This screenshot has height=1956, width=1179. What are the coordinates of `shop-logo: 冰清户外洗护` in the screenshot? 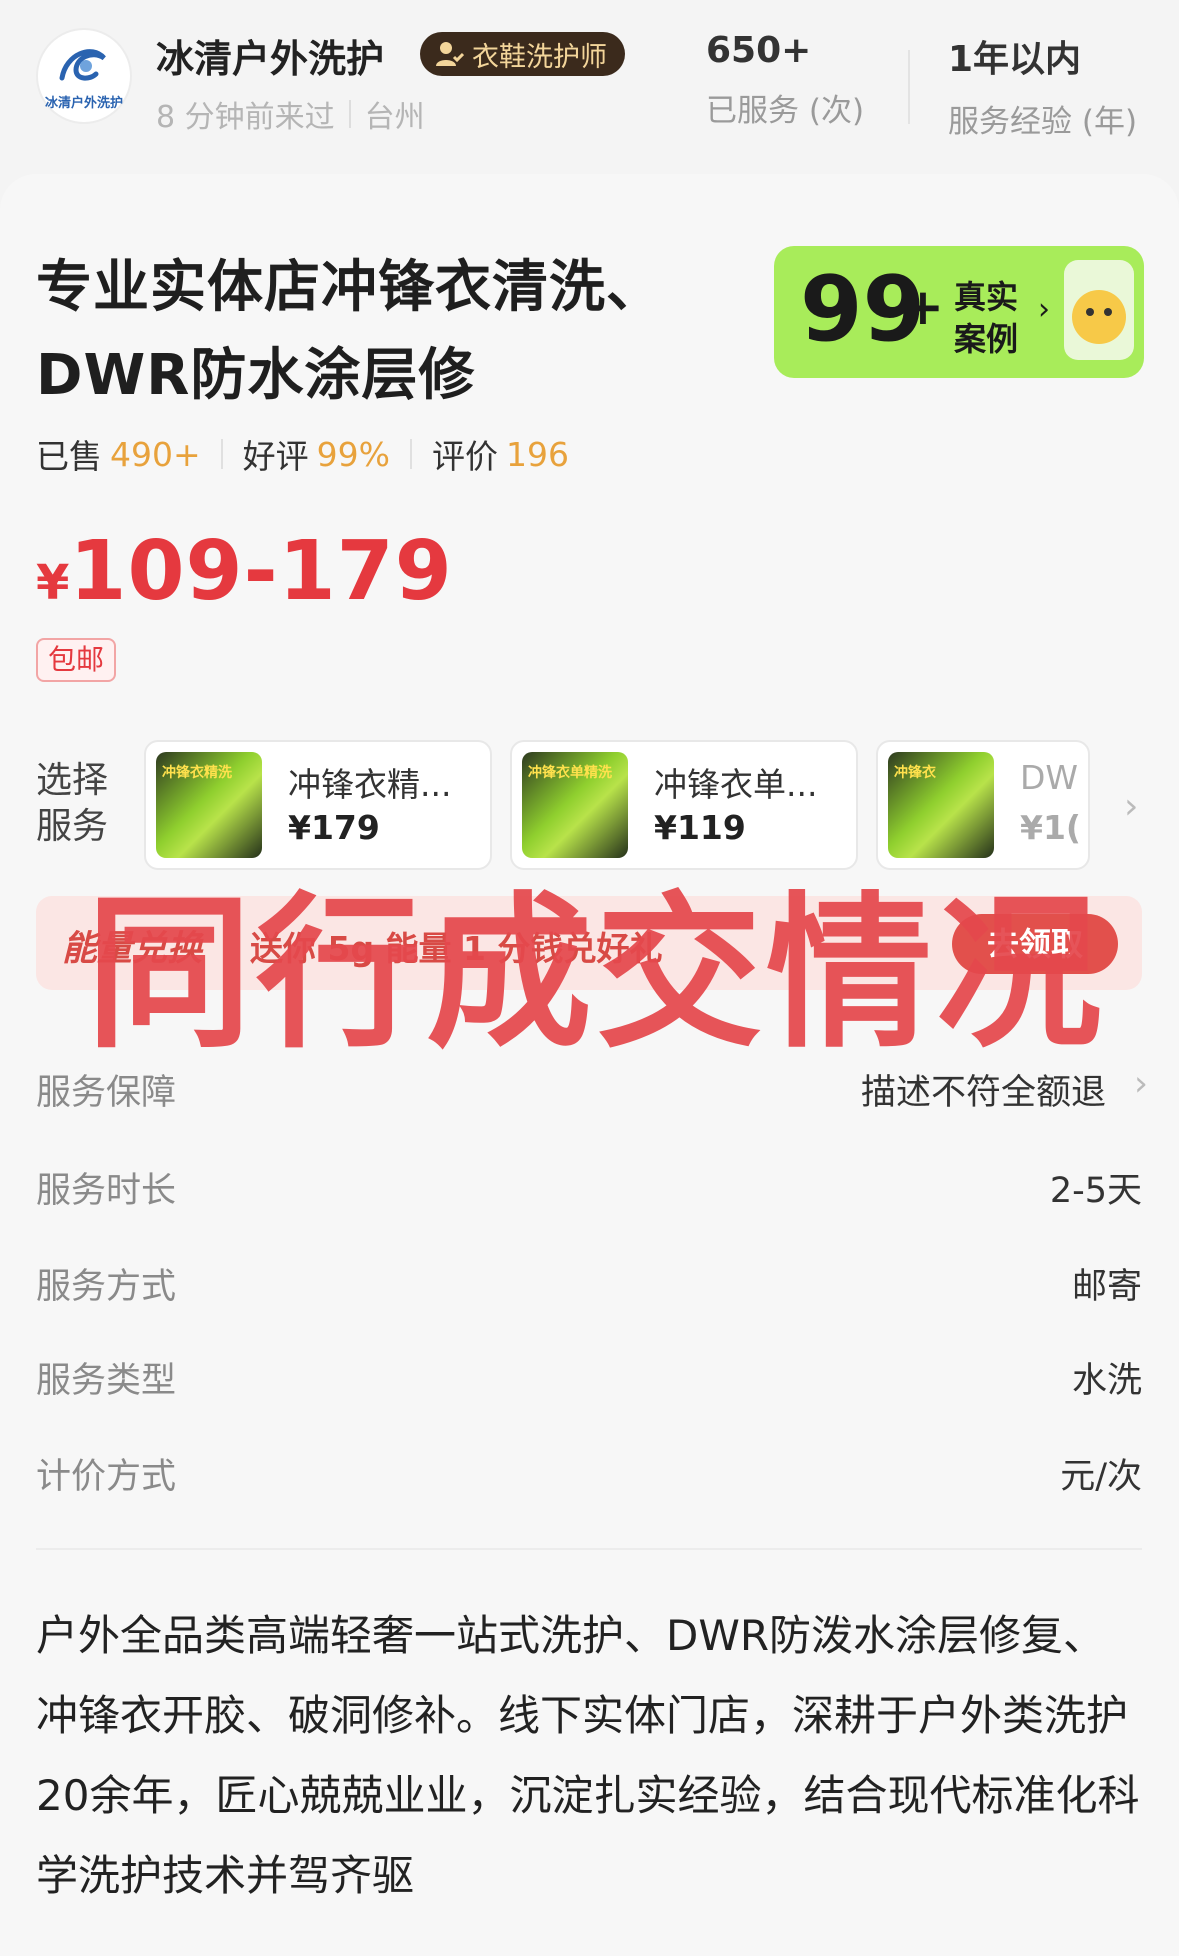 It's located at (84, 76).